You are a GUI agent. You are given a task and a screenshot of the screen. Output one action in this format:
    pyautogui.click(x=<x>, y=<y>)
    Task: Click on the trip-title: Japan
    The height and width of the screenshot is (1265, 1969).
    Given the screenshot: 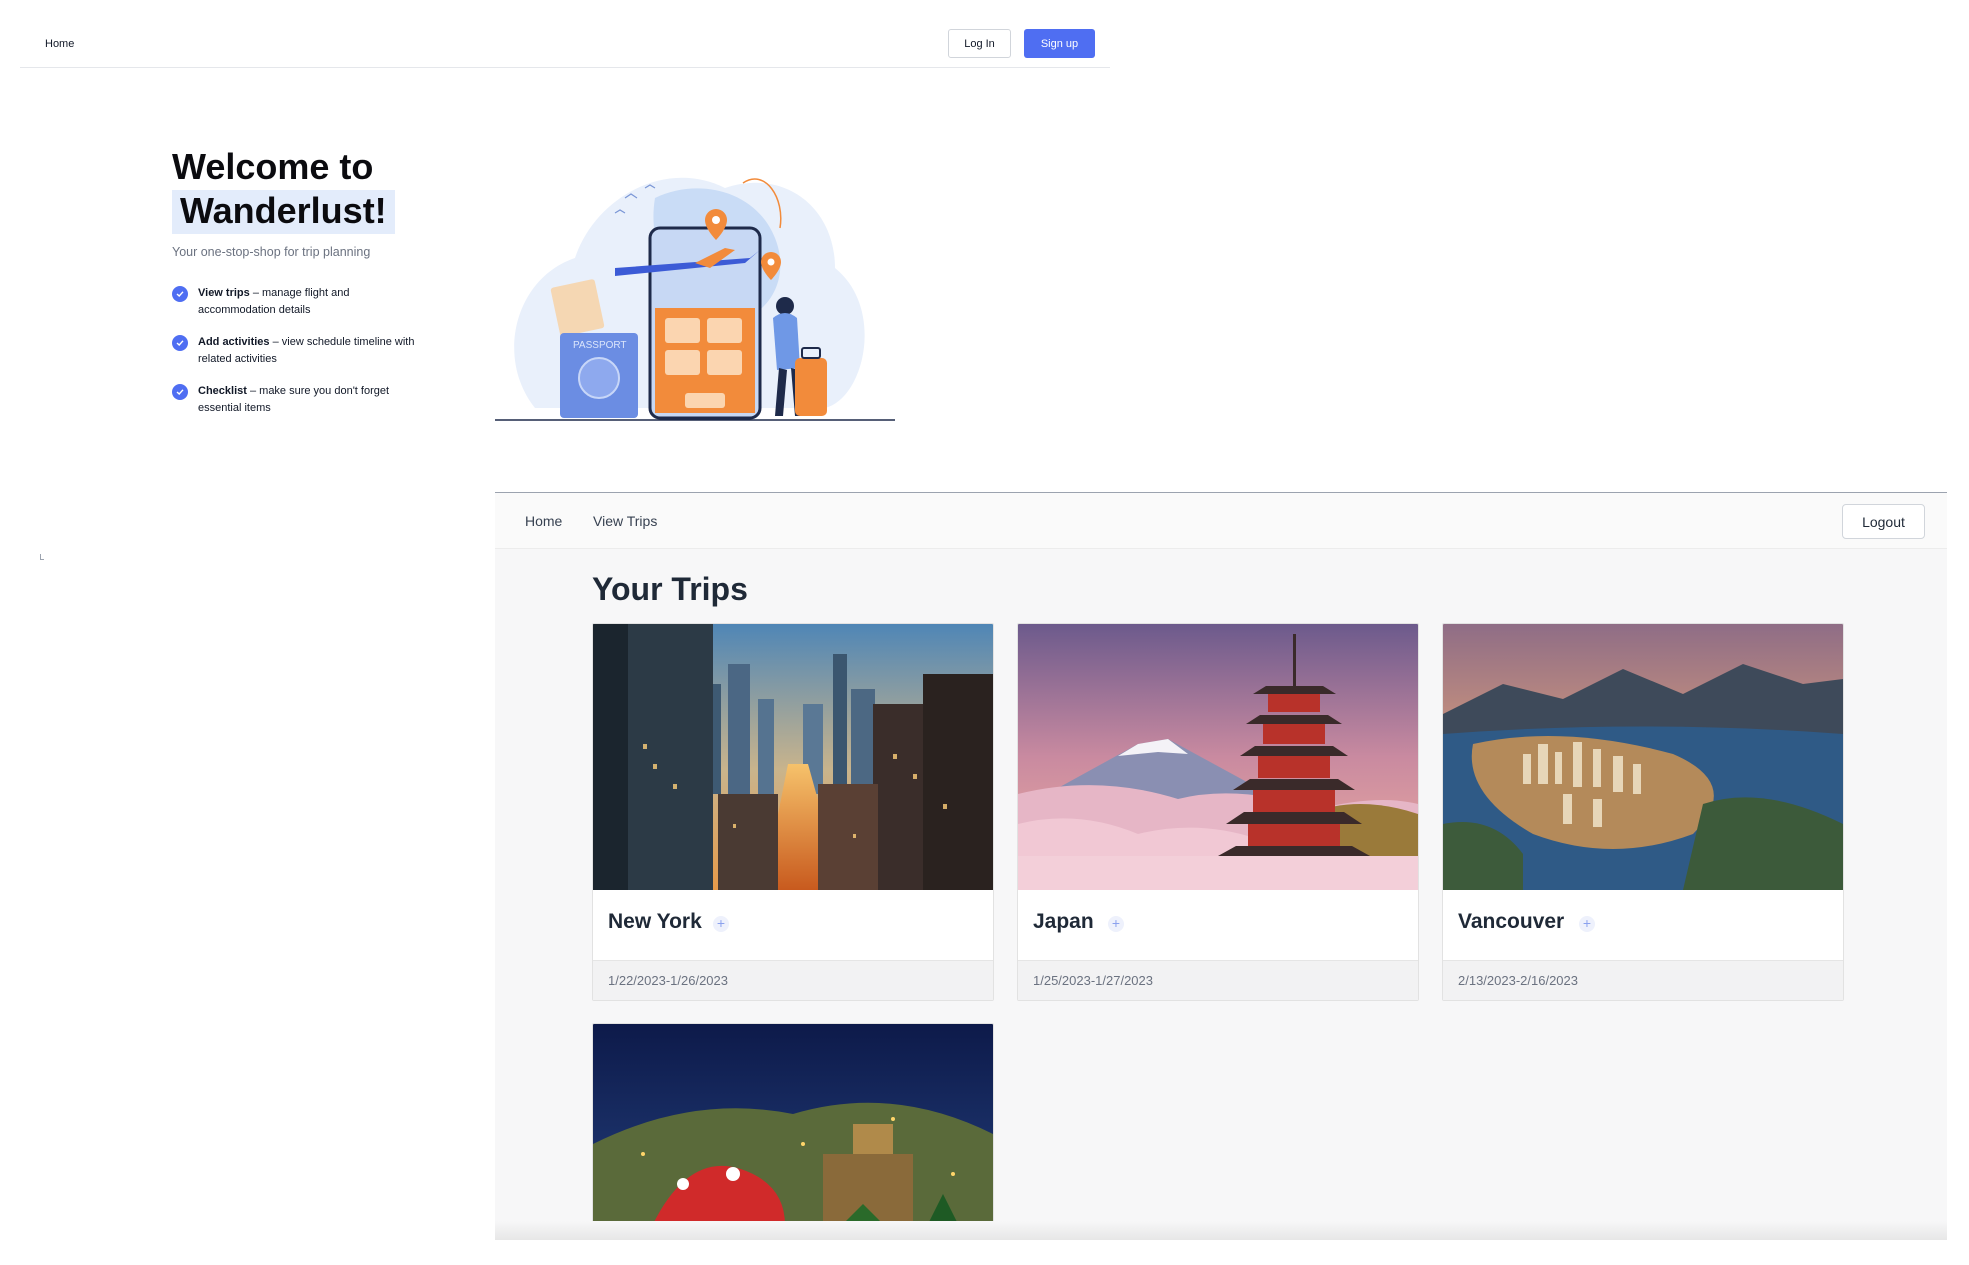 What is the action you would take?
    pyautogui.click(x=1063, y=921)
    